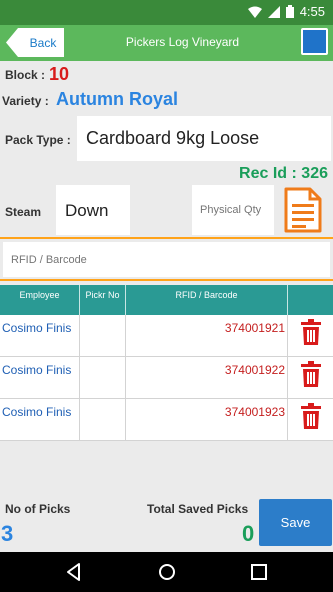 The width and height of the screenshot is (333, 592). I want to click on back-nav-icon, so click(74, 572).